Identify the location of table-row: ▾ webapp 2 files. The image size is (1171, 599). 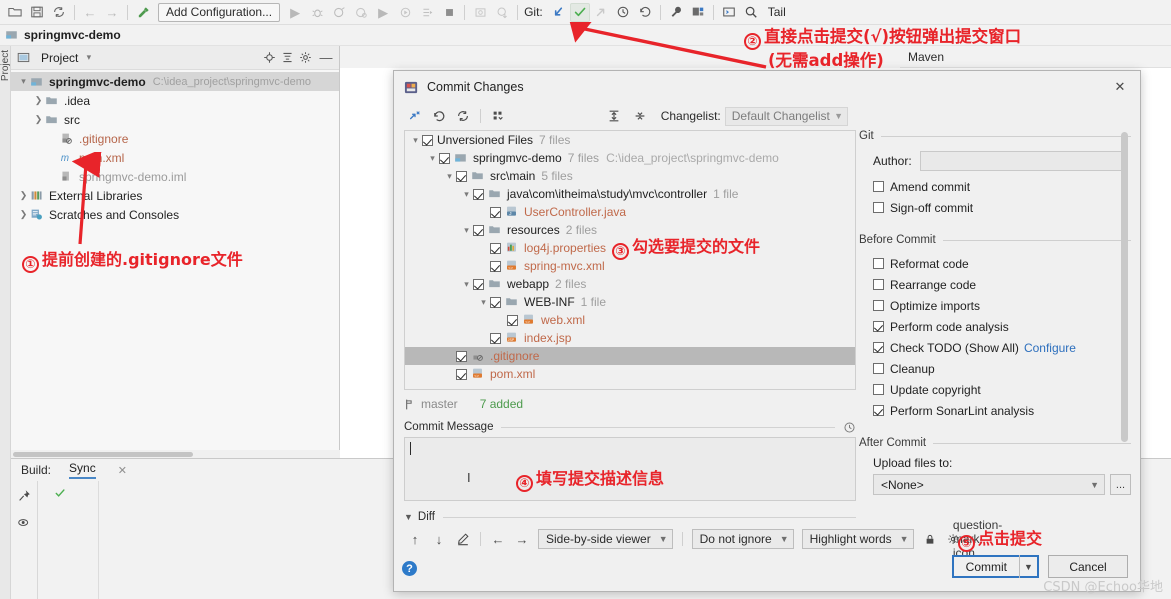
(630, 284).